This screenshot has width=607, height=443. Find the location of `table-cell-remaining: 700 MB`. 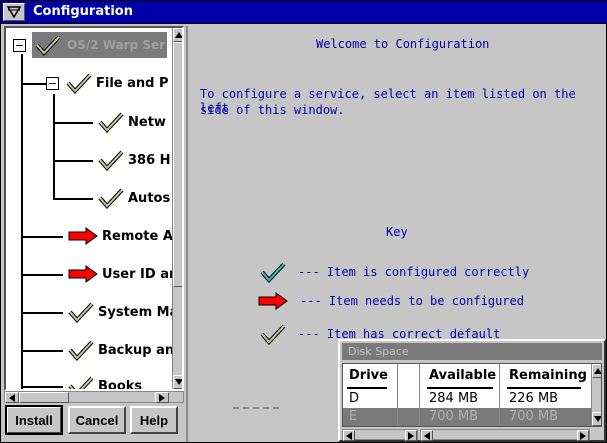

table-cell-remaining: 700 MB is located at coordinates (534, 416).